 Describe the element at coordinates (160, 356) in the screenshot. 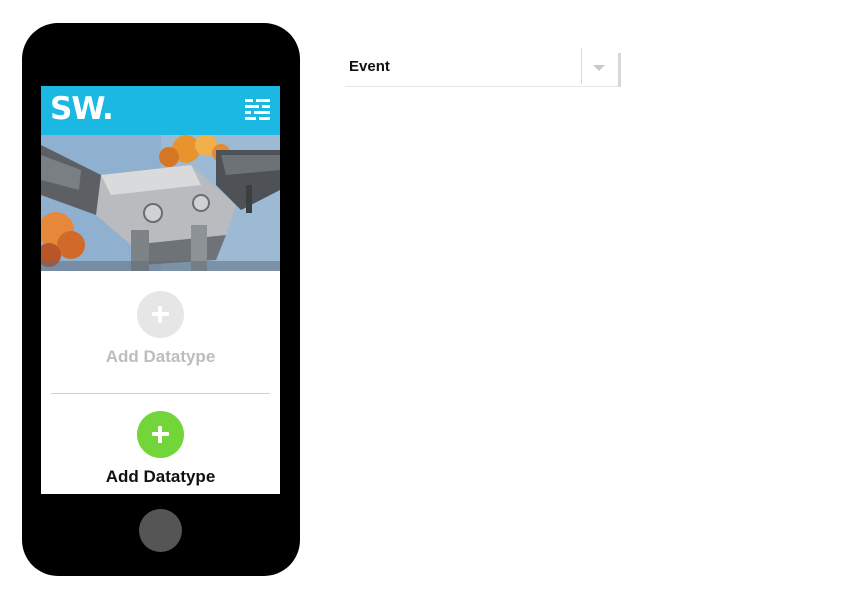

I see `add-datatype-label-disabled: Add Datatype` at that location.